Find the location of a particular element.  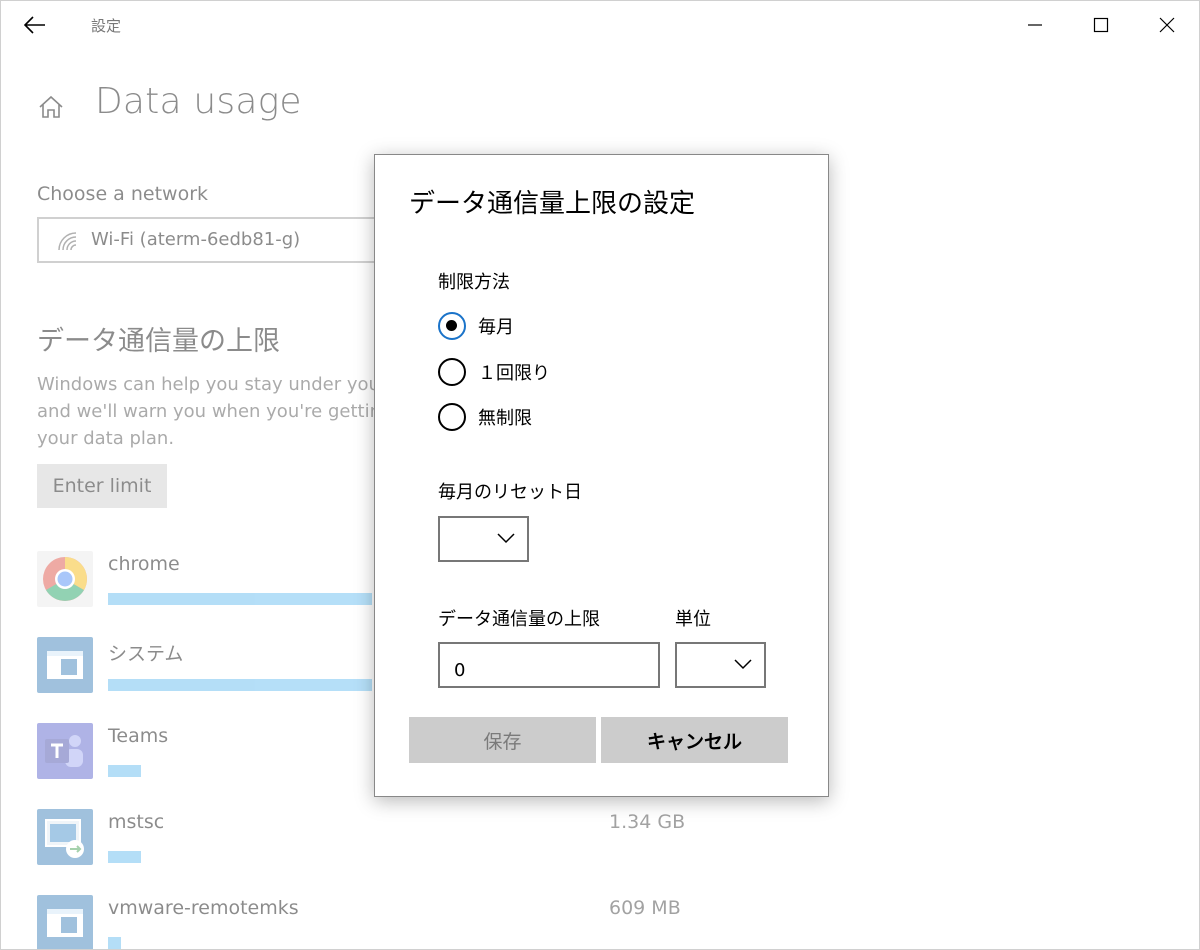

app-name: システム is located at coordinates (146, 654).